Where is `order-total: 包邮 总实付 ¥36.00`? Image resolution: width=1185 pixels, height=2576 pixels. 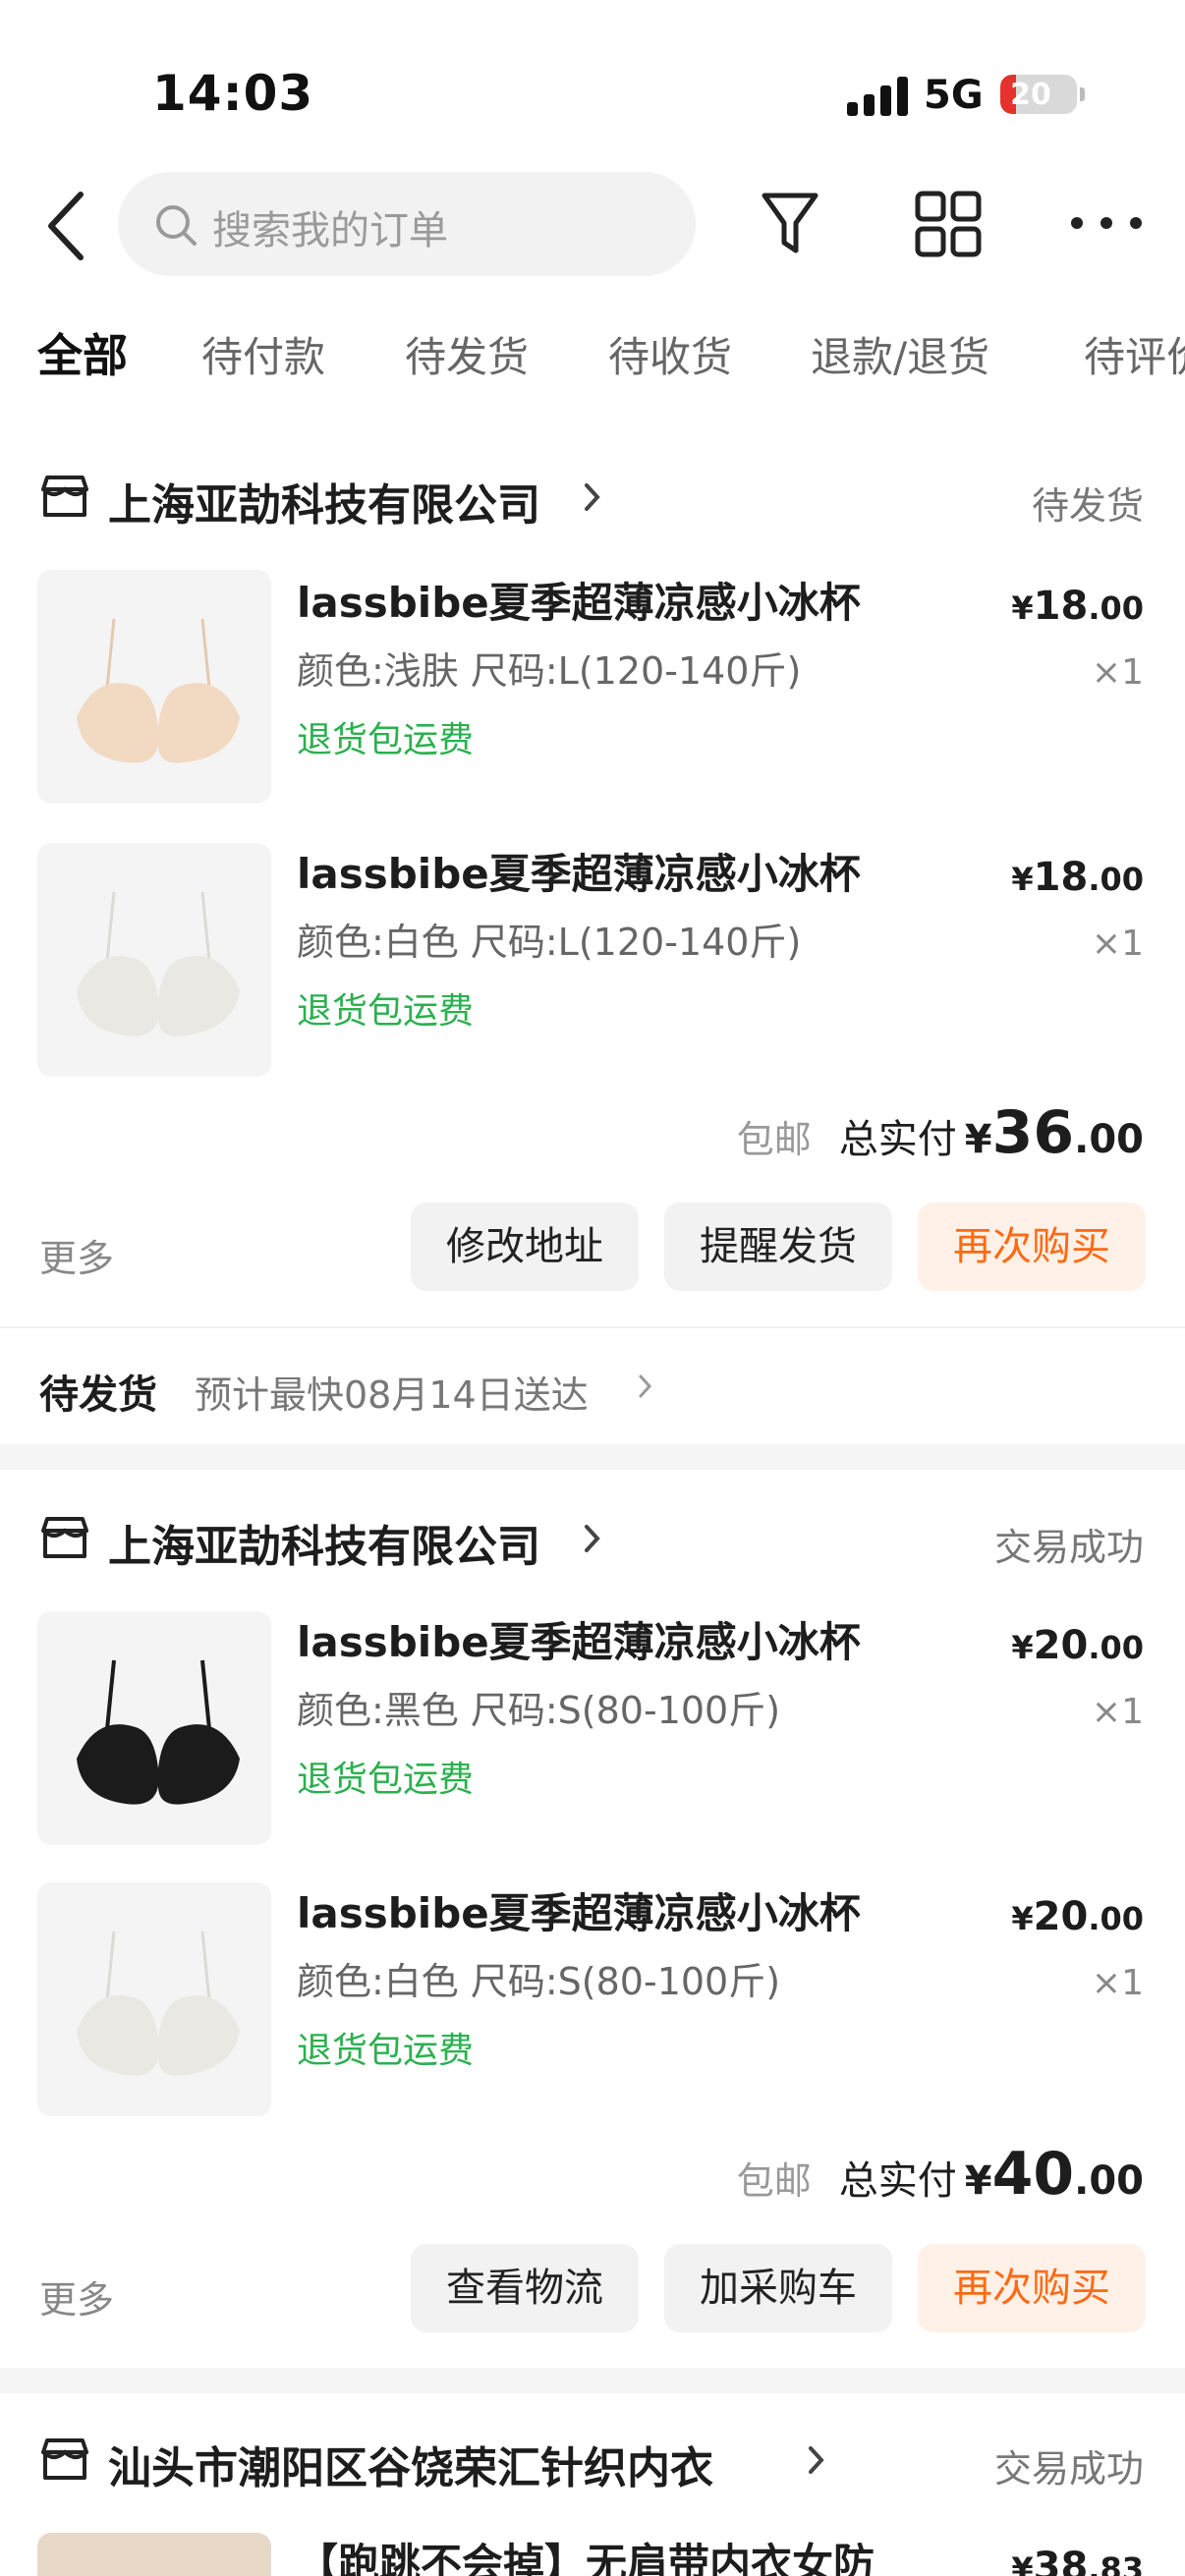 order-total: 包邮 总实付 ¥36.00 is located at coordinates (940, 1132).